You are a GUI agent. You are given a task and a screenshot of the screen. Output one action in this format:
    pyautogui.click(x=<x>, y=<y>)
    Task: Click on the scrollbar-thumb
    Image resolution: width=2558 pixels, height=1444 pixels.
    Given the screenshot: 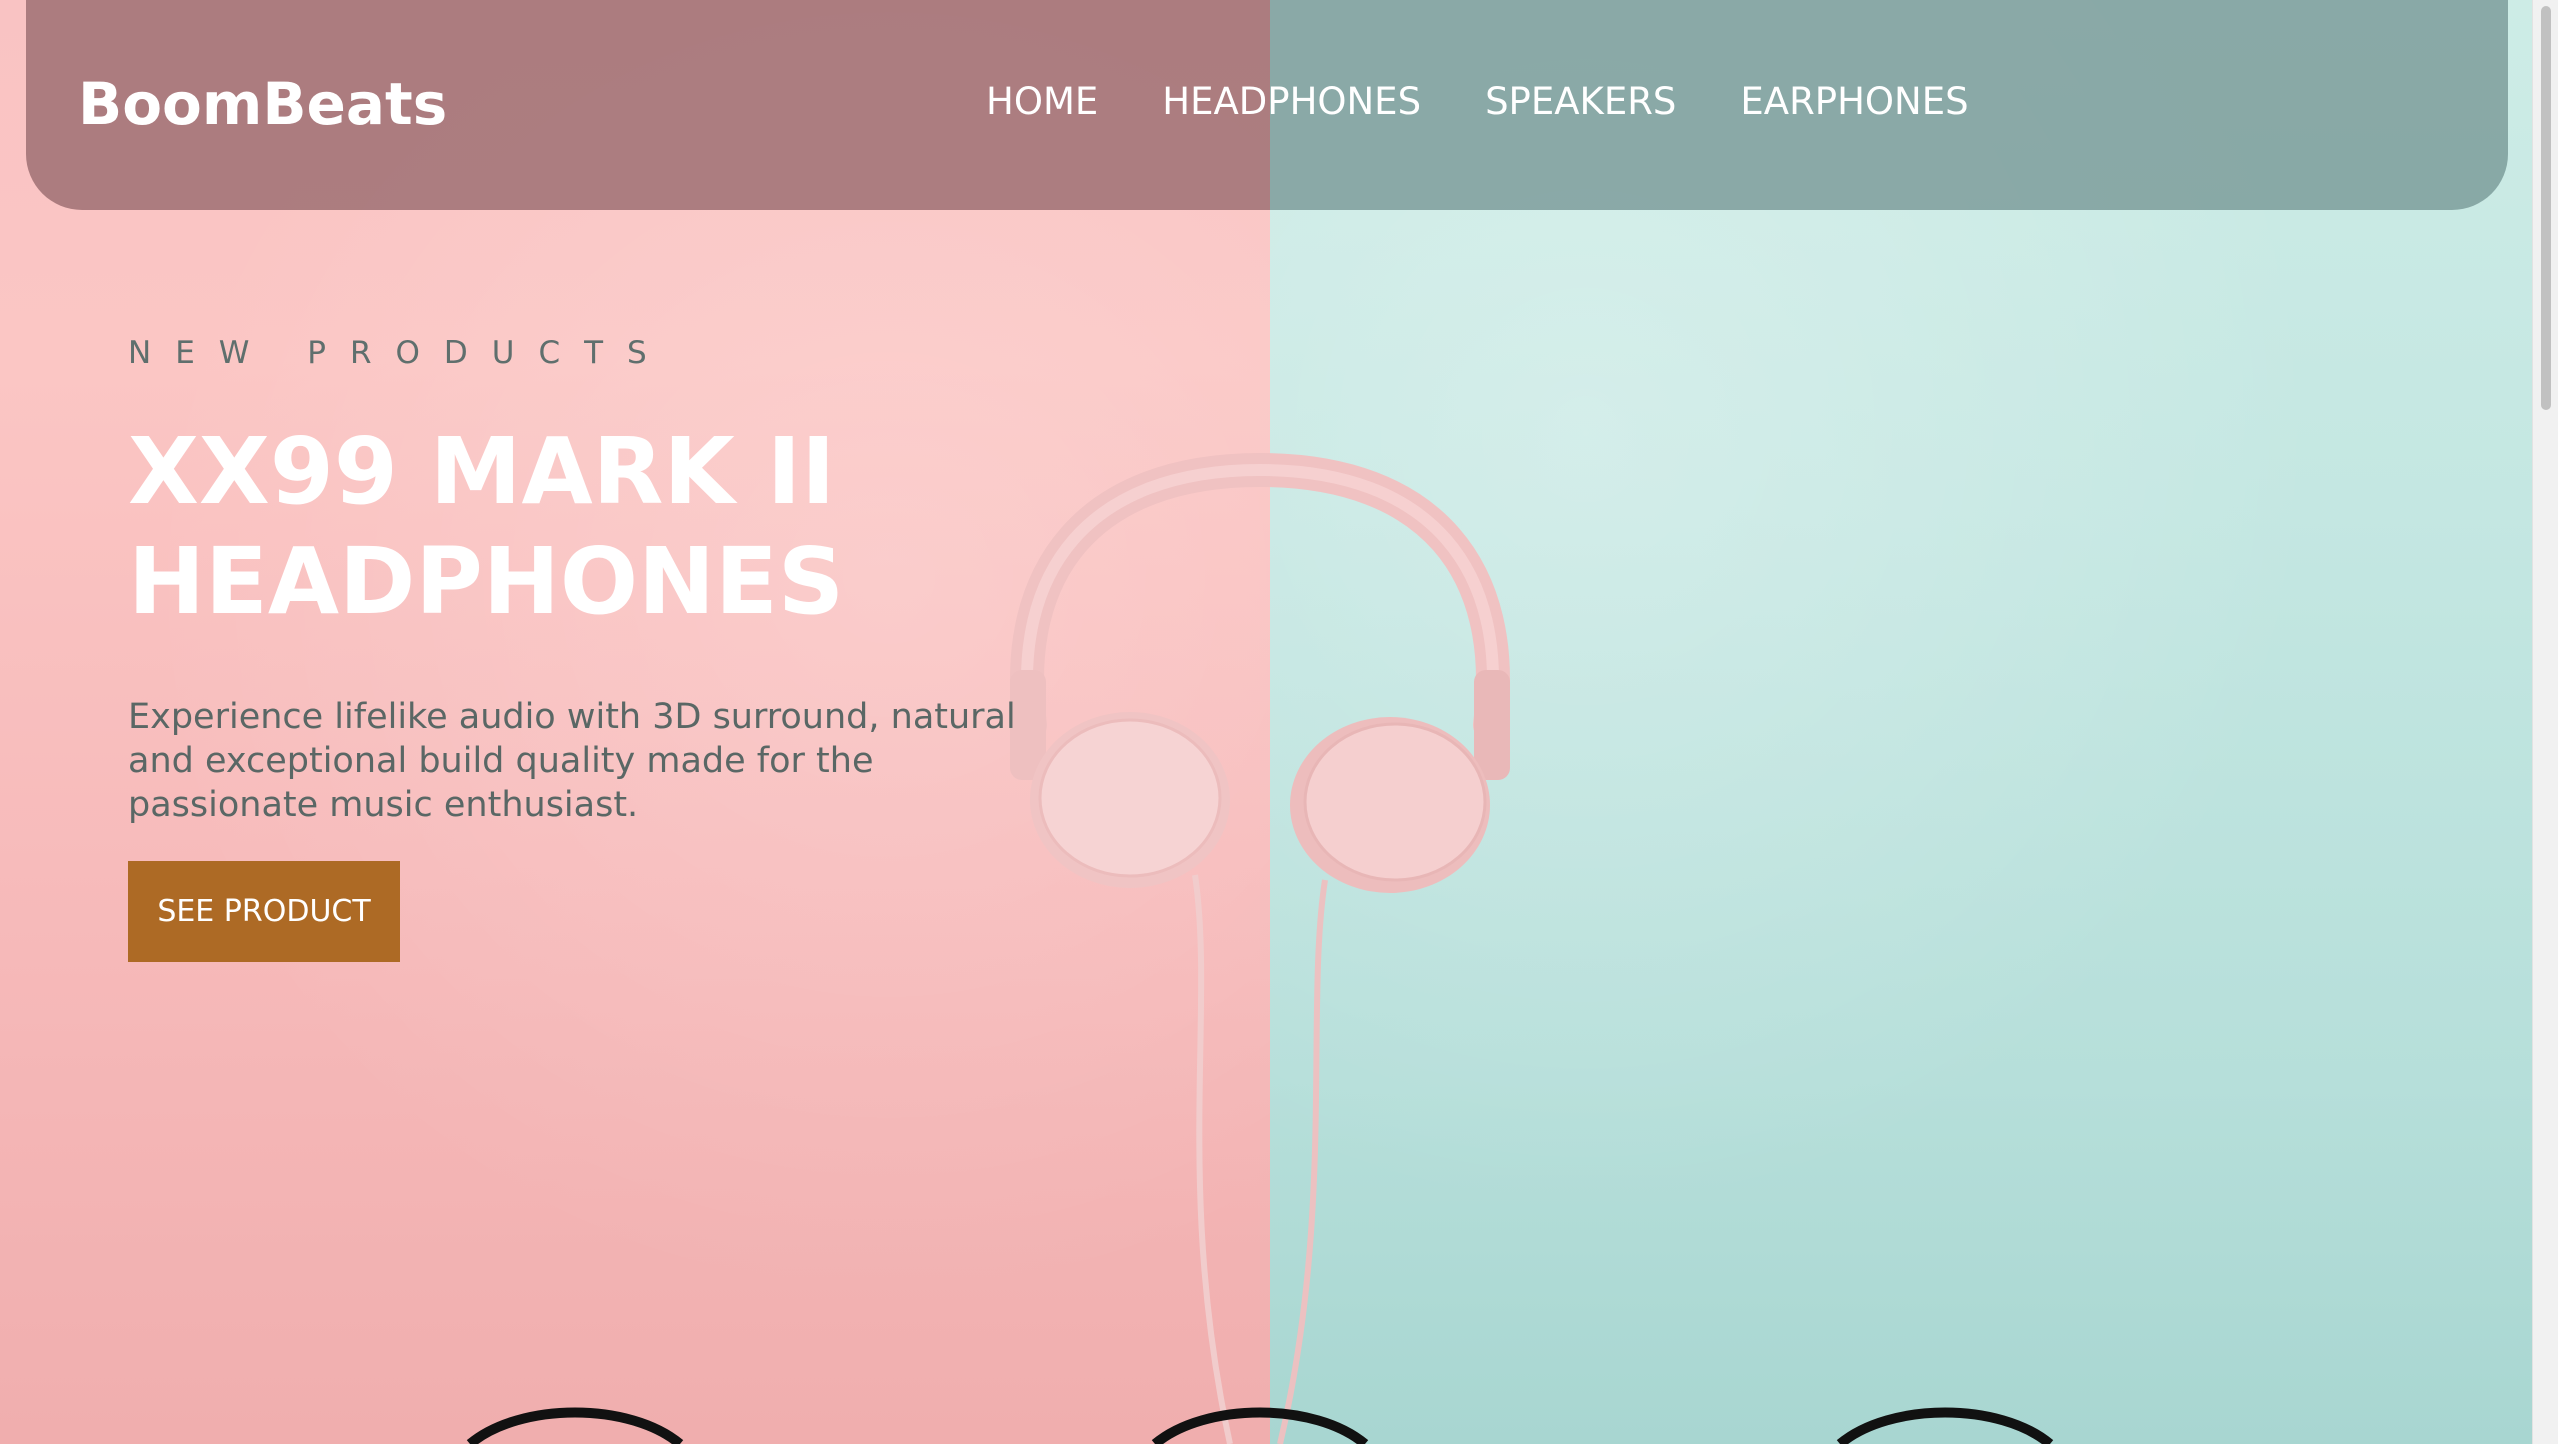 What is the action you would take?
    pyautogui.click(x=2546, y=208)
    